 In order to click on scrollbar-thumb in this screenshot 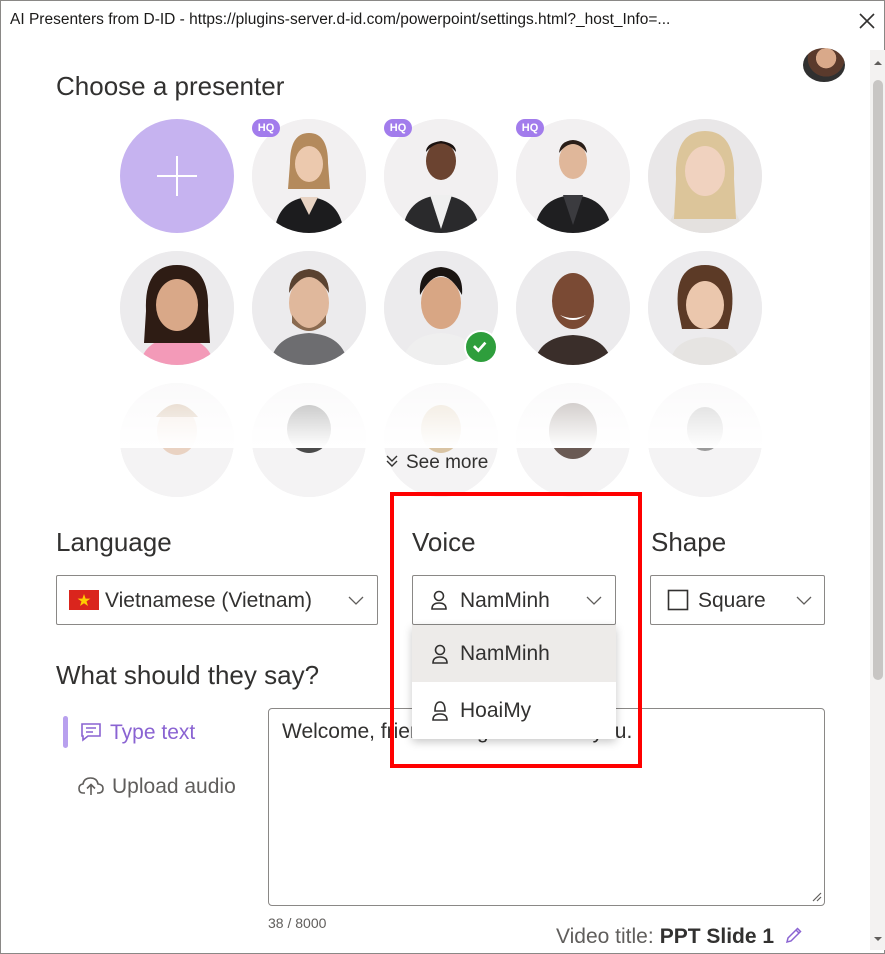, I will do `click(878, 380)`.